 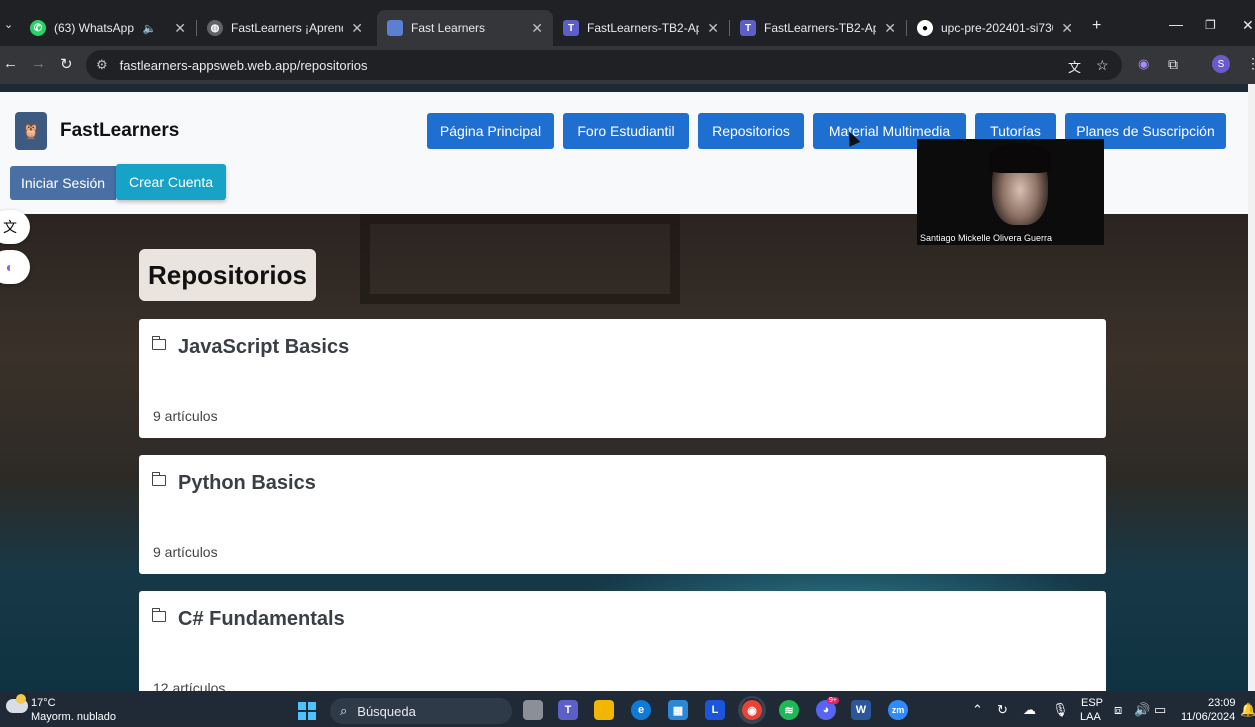 What do you see at coordinates (1102, 65) in the screenshot?
I see `bookmark-star-icon: ☆` at bounding box center [1102, 65].